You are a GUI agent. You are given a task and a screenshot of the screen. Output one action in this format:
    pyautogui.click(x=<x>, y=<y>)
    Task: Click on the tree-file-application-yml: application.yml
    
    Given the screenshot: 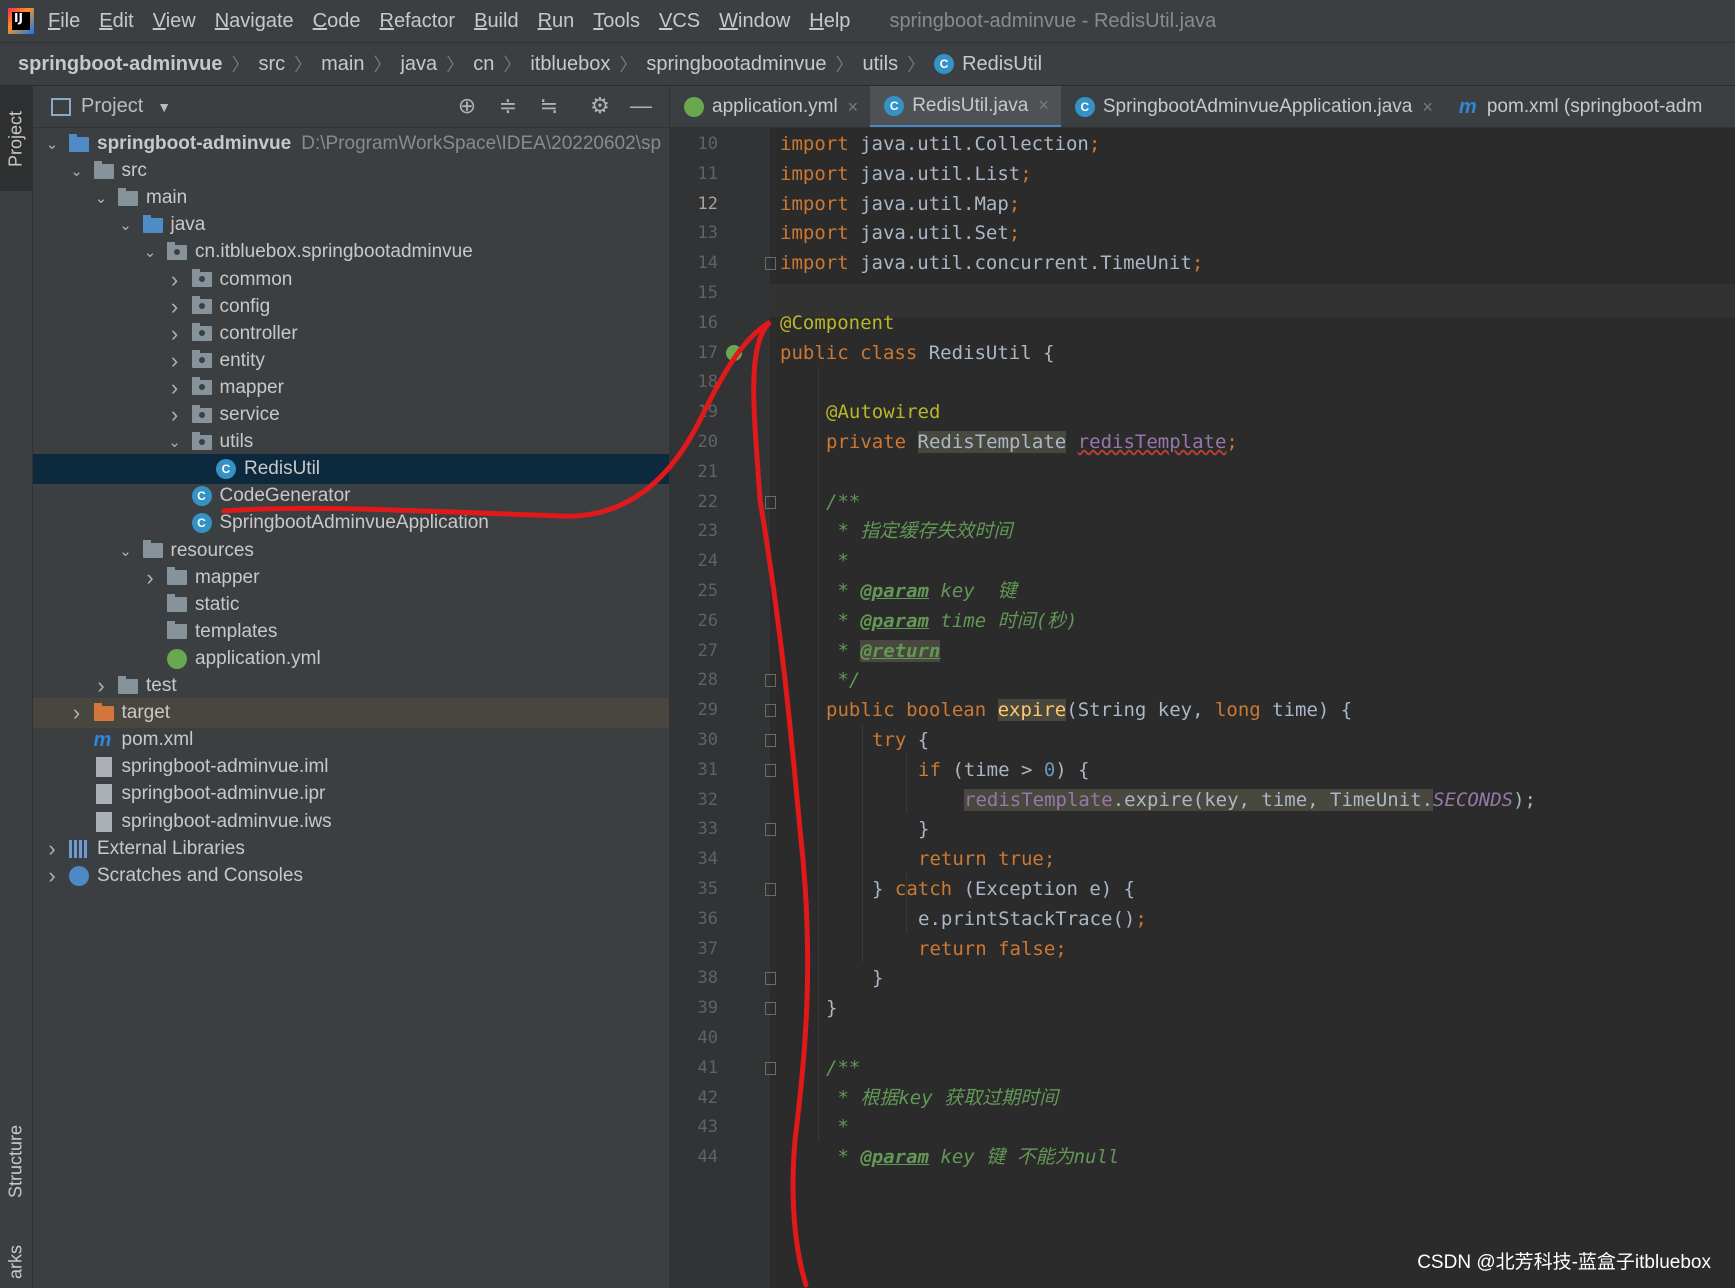 What is the action you would take?
    pyautogui.click(x=351, y=659)
    